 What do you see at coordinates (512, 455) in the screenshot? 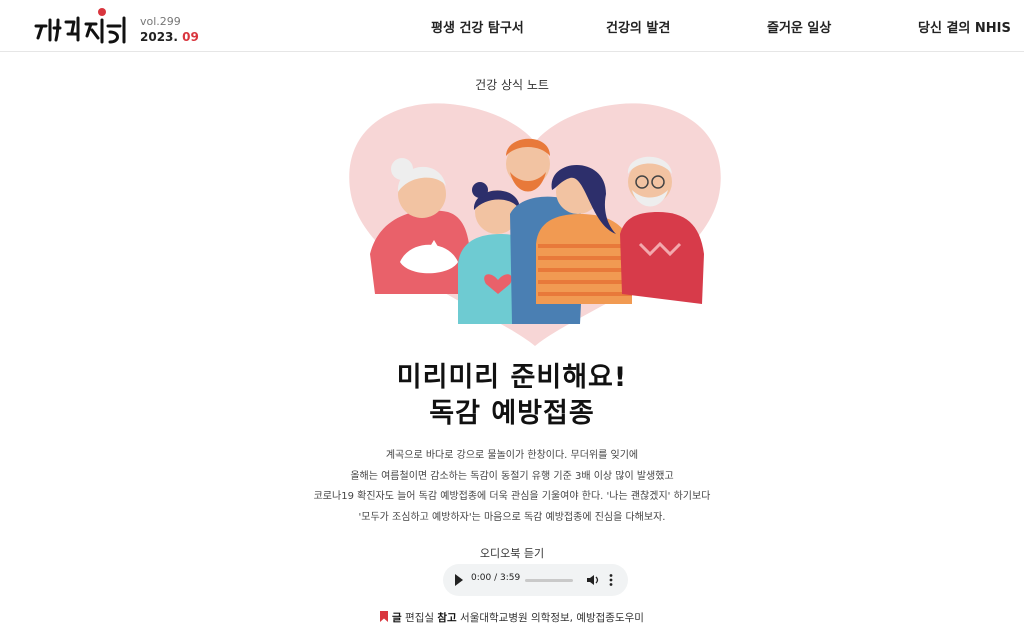
I see `intro-line: 계곡으로 바다로 강으로 물놀이가 한창이다. 무더위를 잊기에` at bounding box center [512, 455].